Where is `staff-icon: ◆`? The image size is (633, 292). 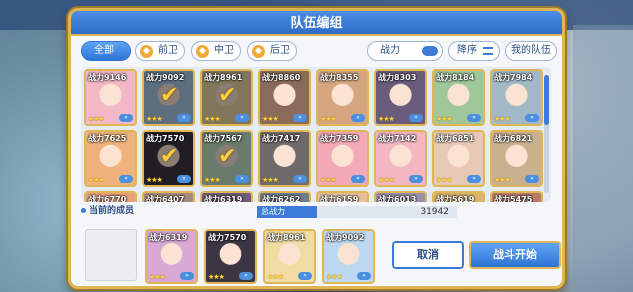
staff-icon: ◆ is located at coordinates (258, 51).